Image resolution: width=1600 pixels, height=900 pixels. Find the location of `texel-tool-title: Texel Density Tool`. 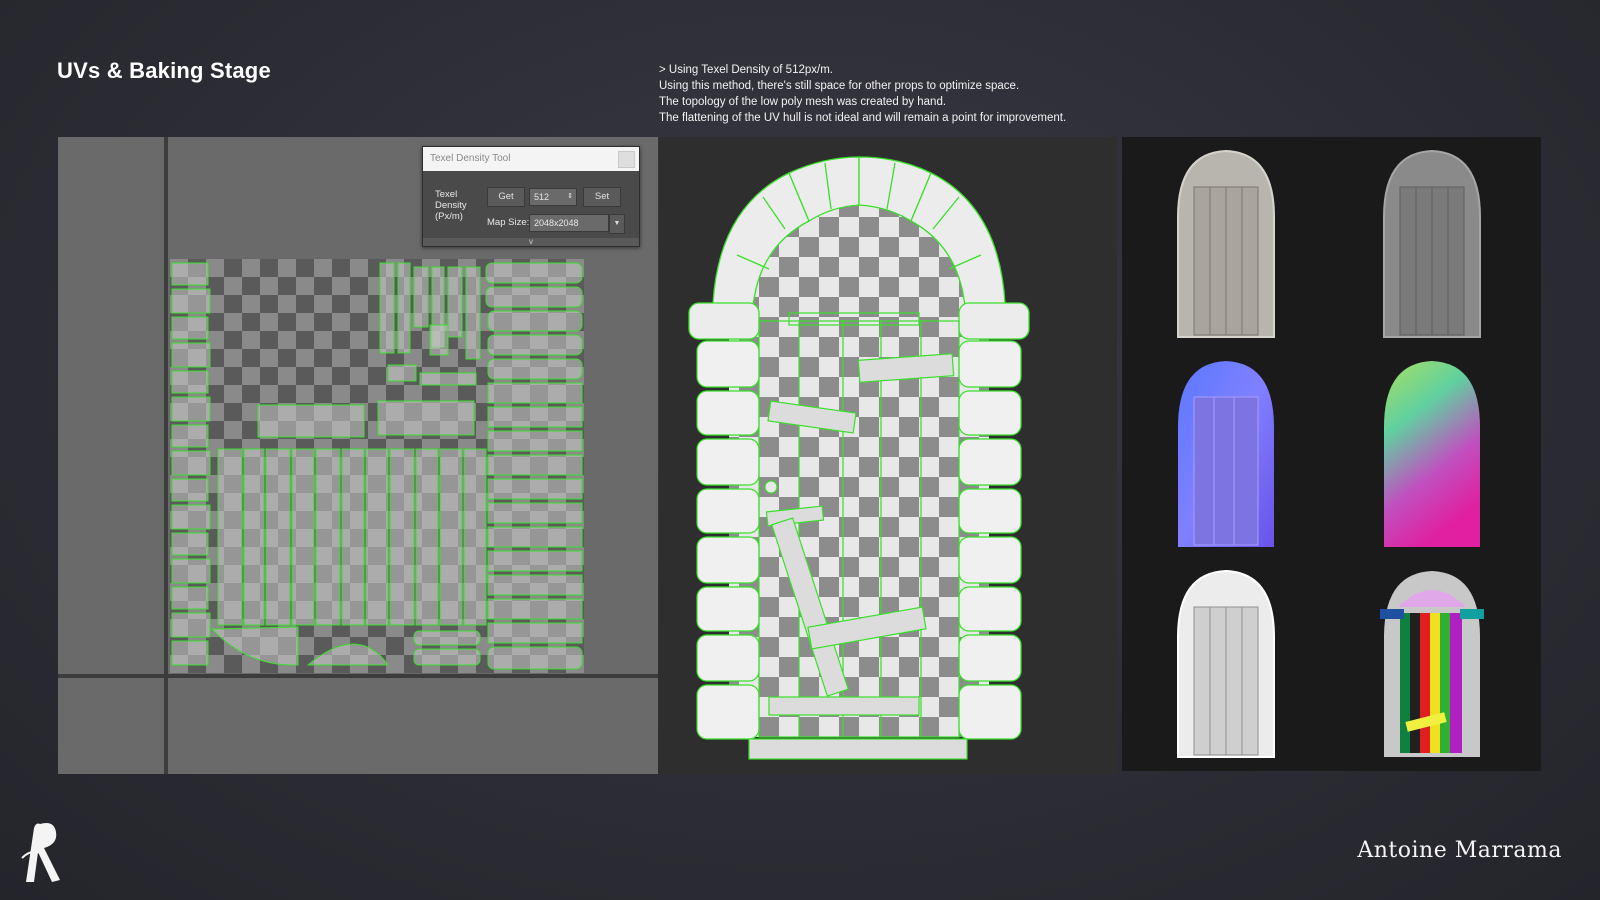

texel-tool-title: Texel Density Tool is located at coordinates (470, 158).